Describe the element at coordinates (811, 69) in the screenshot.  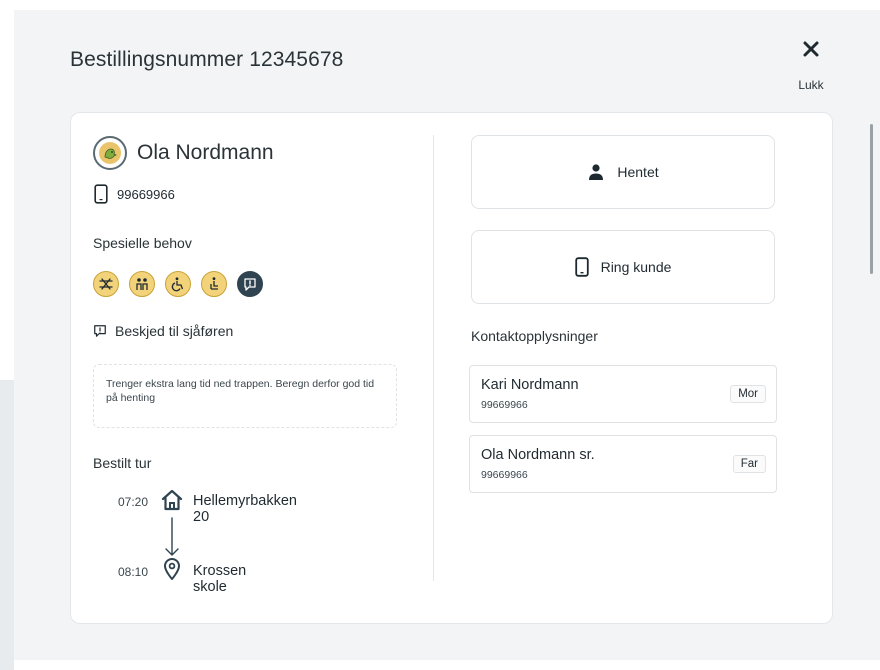
I see `close-button: Lukk` at that location.